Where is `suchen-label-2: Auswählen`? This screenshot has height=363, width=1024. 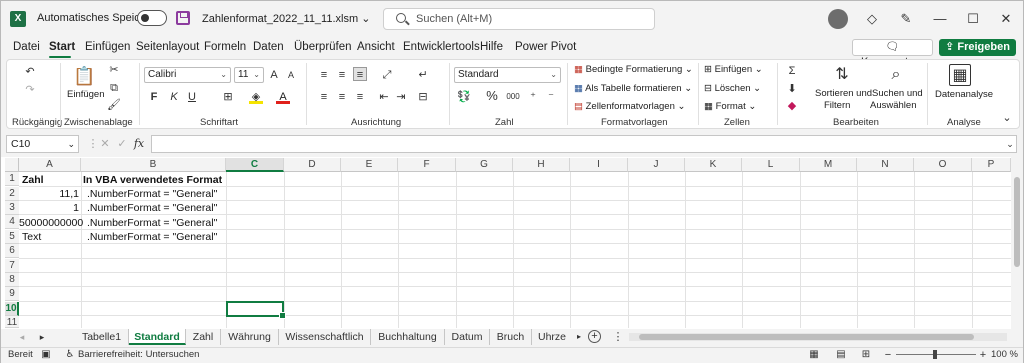
suchen-label-2: Auswählen is located at coordinates (893, 105).